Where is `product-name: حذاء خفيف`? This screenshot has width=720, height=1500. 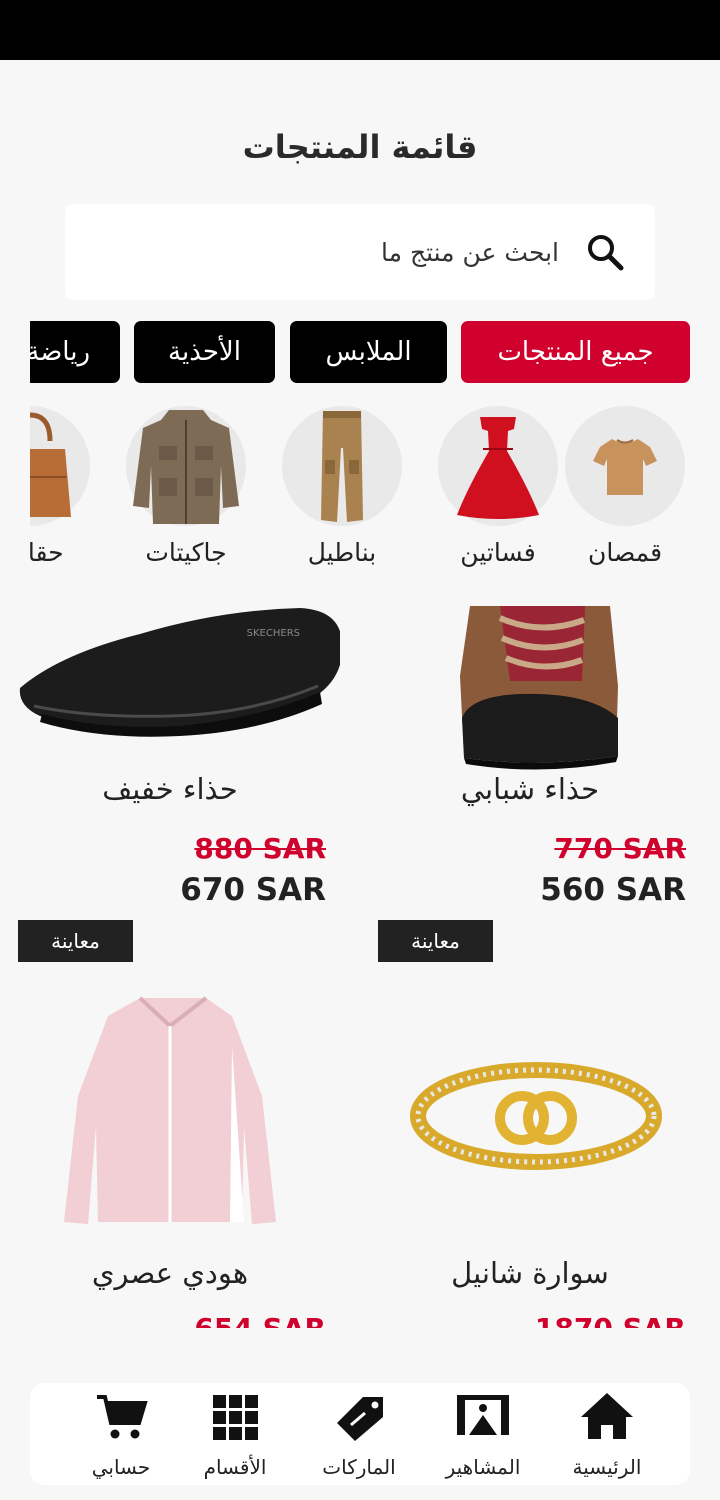
product-name: حذاء خفيف is located at coordinates (170, 789).